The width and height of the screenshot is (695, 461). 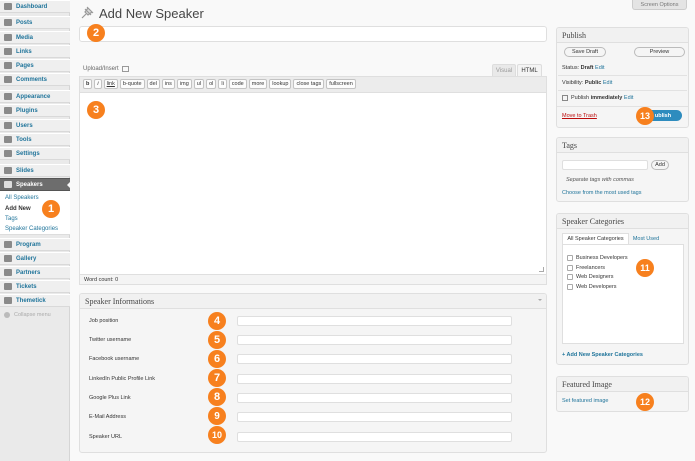 What do you see at coordinates (374, 379) in the screenshot?
I see `linkedin-link-input` at bounding box center [374, 379].